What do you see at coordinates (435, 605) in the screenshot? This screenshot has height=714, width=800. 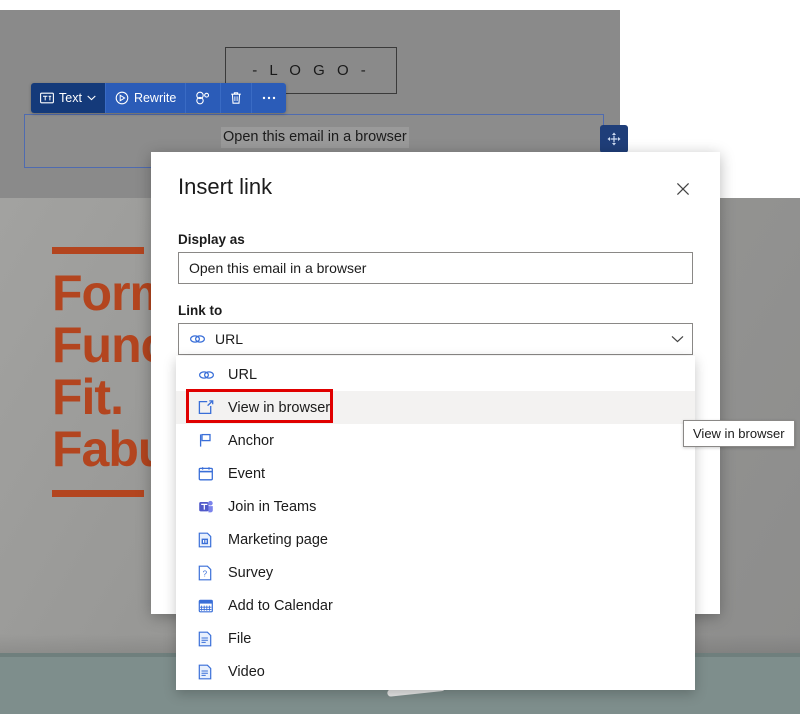 I see `dropdown-option-add-to-calendar: Add to Calendar` at bounding box center [435, 605].